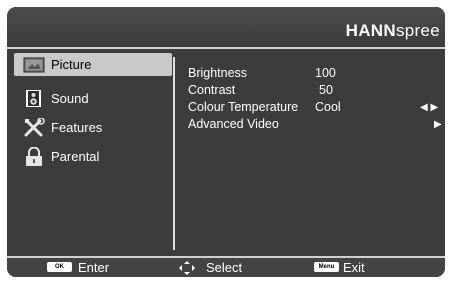 The width and height of the screenshot is (452, 284). Describe the element at coordinates (34, 156) in the screenshot. I see `lock-icon` at that location.